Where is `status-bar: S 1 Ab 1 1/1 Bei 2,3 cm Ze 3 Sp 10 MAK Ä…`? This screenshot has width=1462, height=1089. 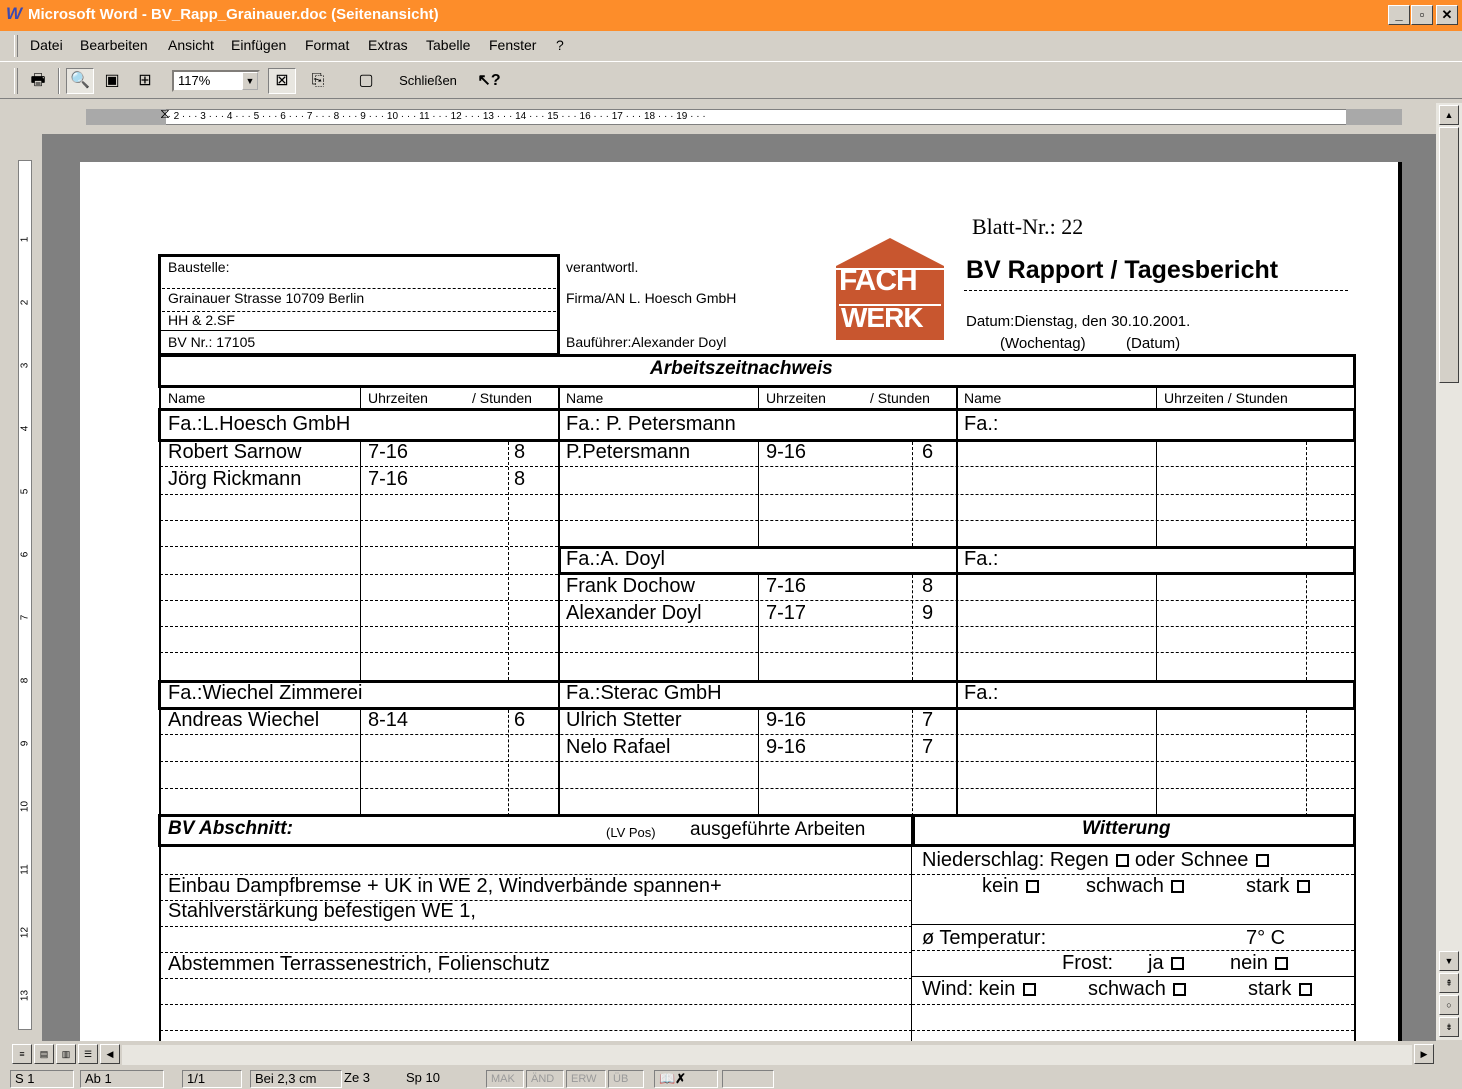 status-bar: S 1 Ab 1 1/1 Bei 2,3 cm Ze 3 Sp 10 MAK Ä… is located at coordinates (731, 1078).